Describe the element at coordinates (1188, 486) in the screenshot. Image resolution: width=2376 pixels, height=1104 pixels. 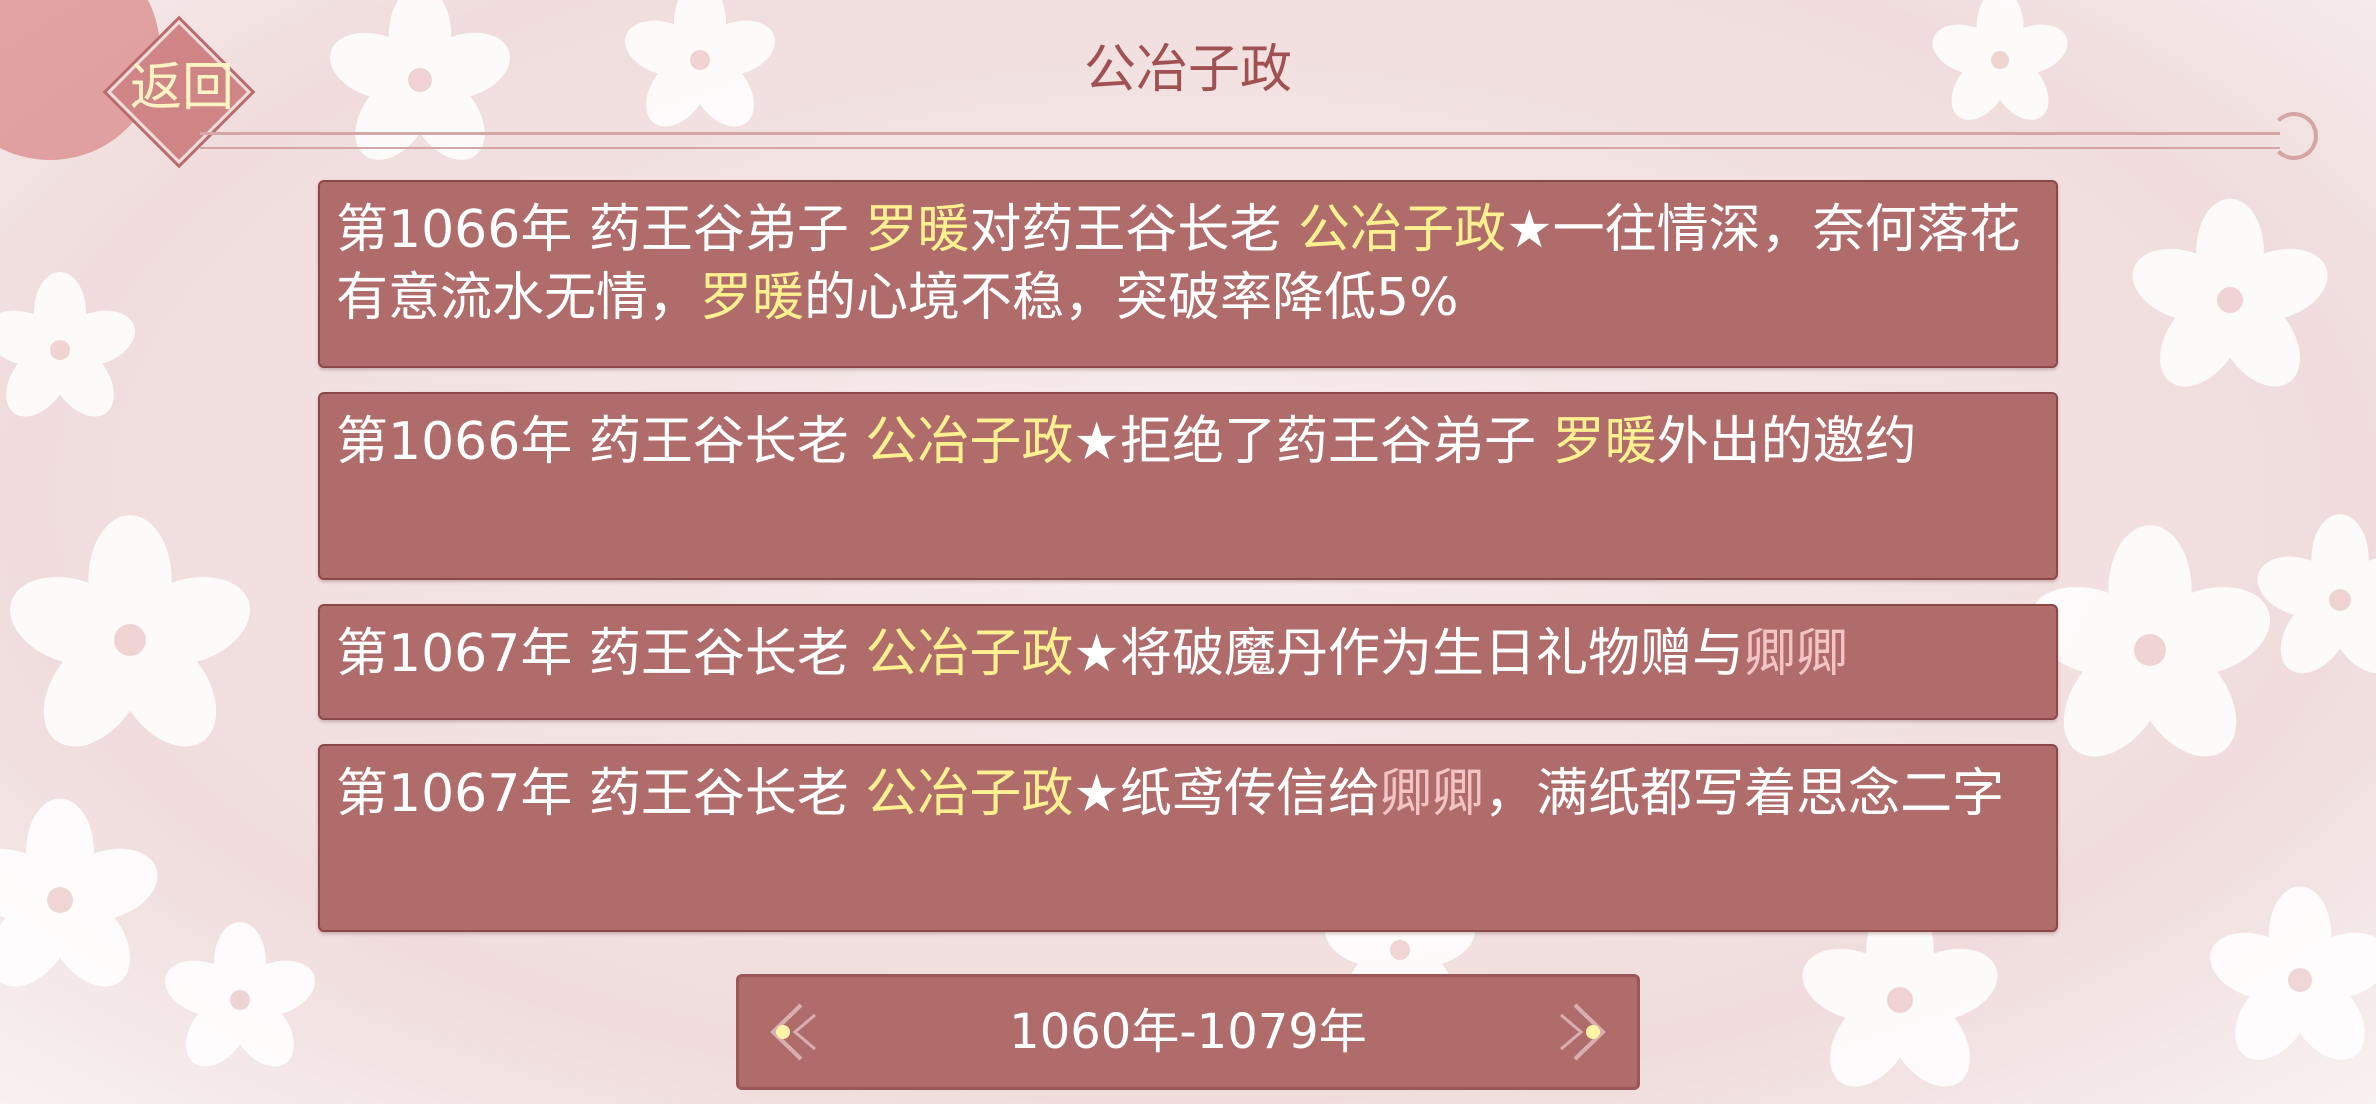
I see `event-entry: 第1066年 药王谷长老 公冶子政★拒绝了药王谷弟子 罗暖外出的邀约` at that location.